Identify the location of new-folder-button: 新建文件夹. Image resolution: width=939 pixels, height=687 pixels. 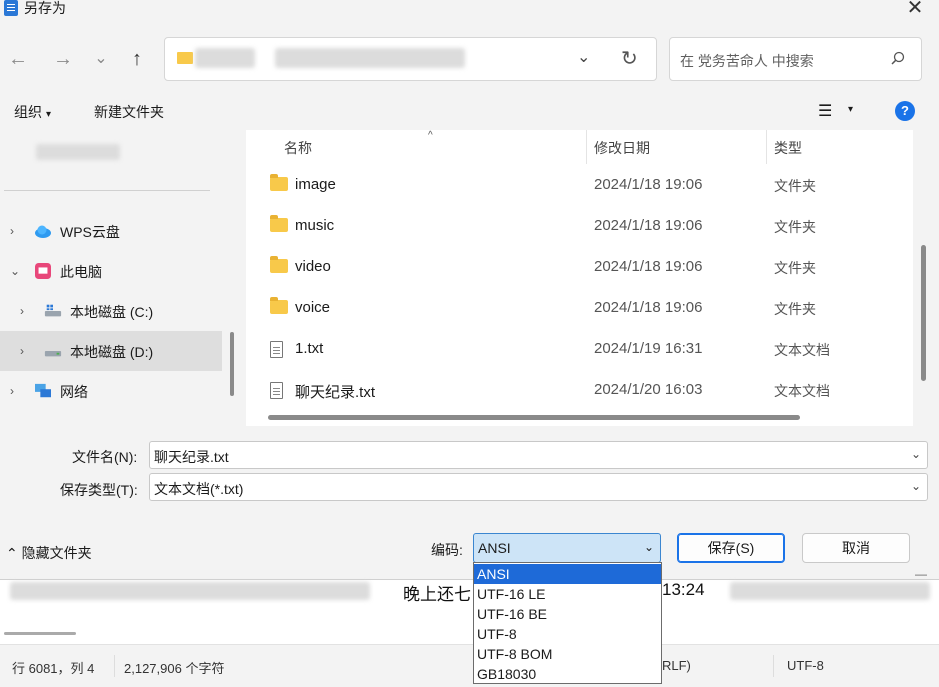
(129, 112).